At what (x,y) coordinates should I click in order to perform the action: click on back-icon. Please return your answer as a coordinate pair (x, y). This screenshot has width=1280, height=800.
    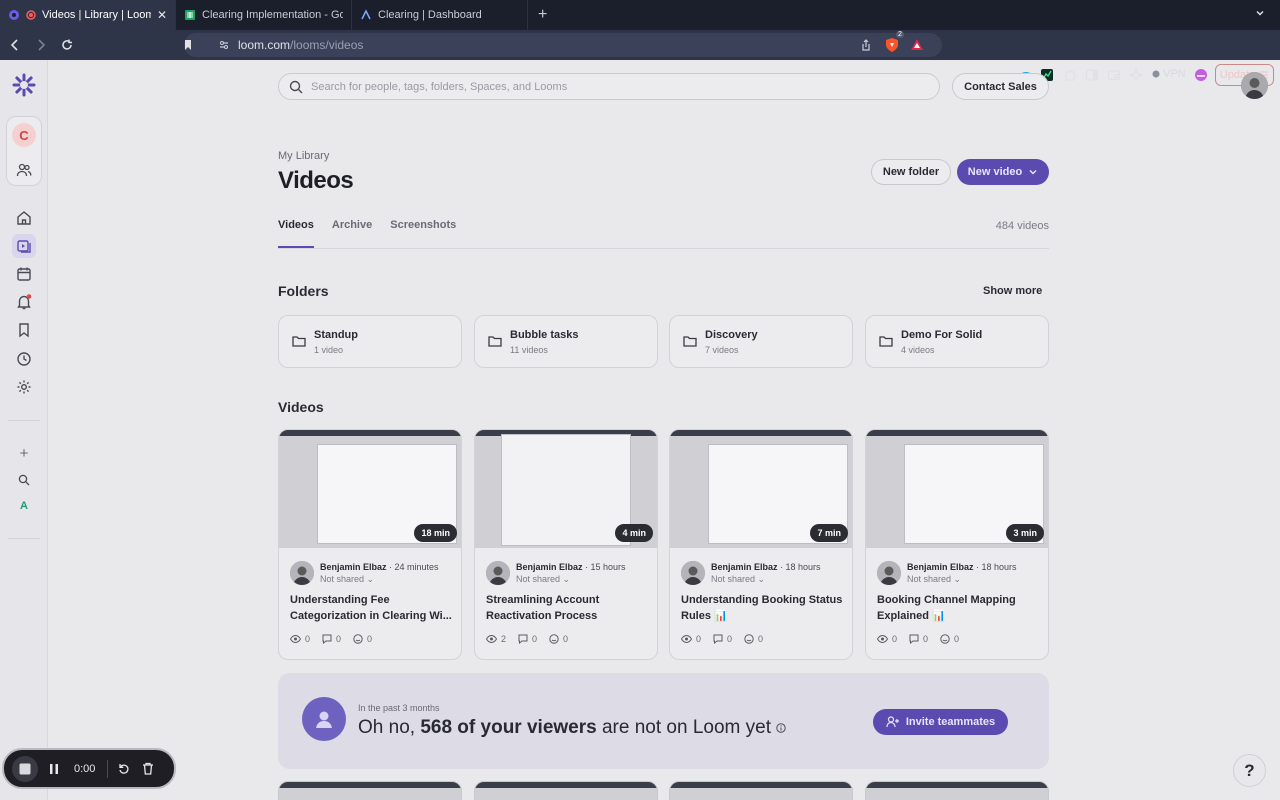
    Looking at the image, I should click on (15, 45).